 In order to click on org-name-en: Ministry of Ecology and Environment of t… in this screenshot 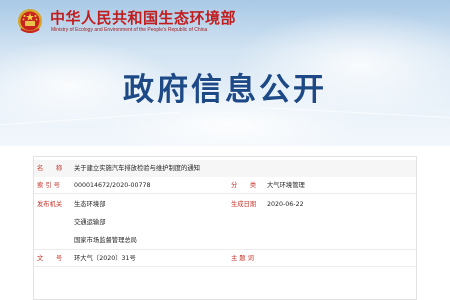, I will do `click(129, 30)`.